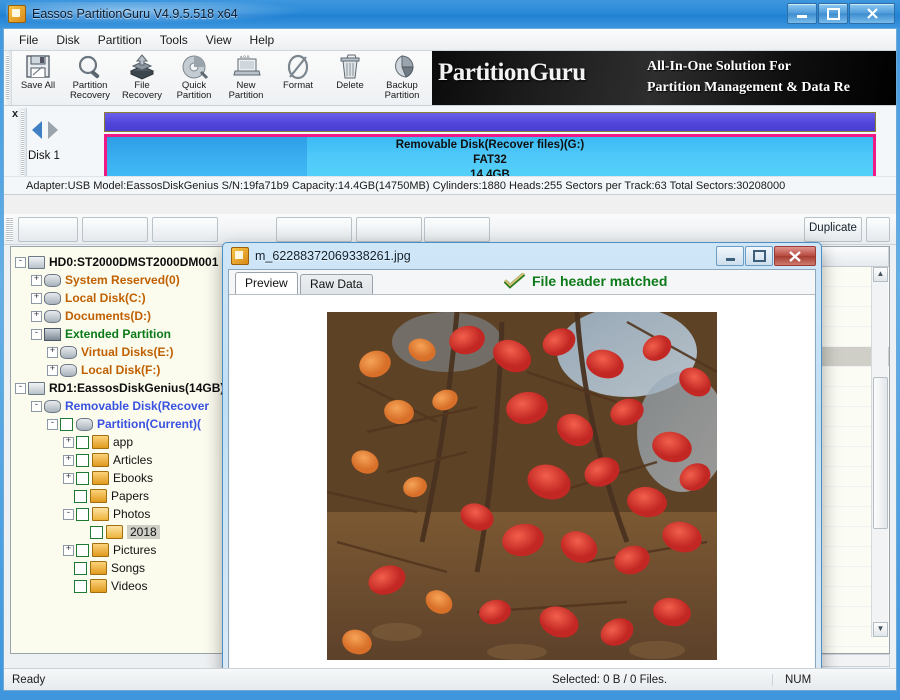 The image size is (900, 700). I want to click on tab-preview: Preview, so click(266, 283).